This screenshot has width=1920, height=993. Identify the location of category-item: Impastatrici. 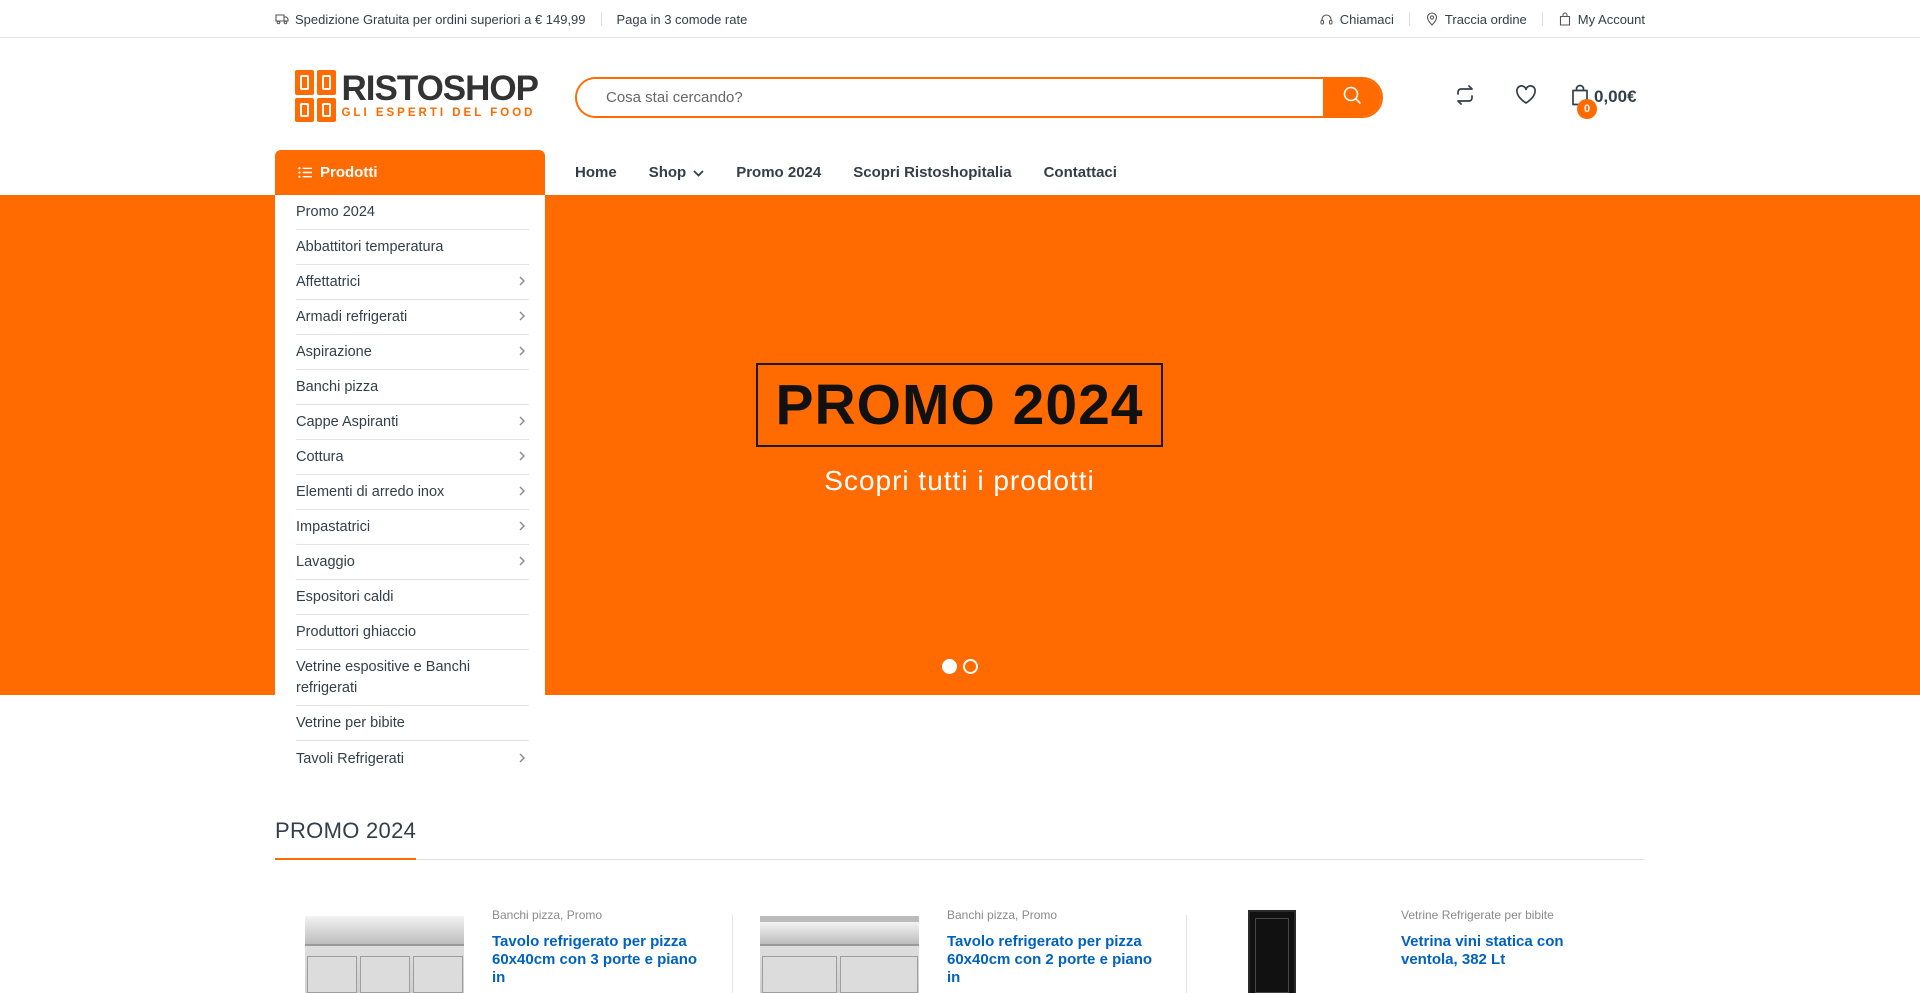
(412, 527).